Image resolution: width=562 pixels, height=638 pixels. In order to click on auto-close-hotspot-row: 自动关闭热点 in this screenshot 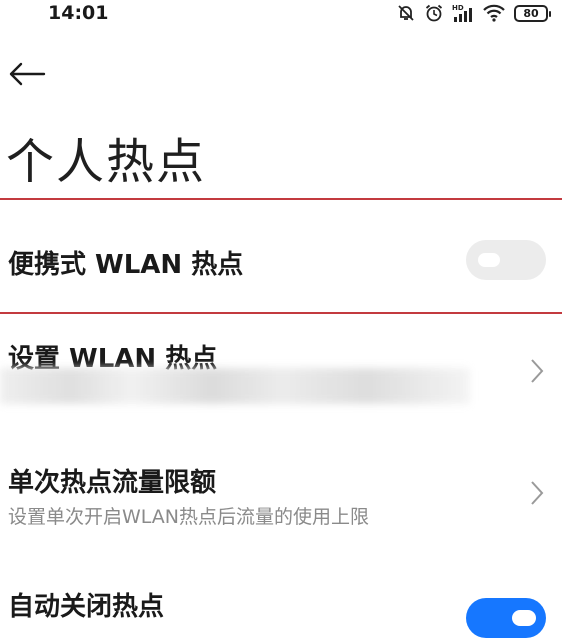, I will do `click(281, 605)`.